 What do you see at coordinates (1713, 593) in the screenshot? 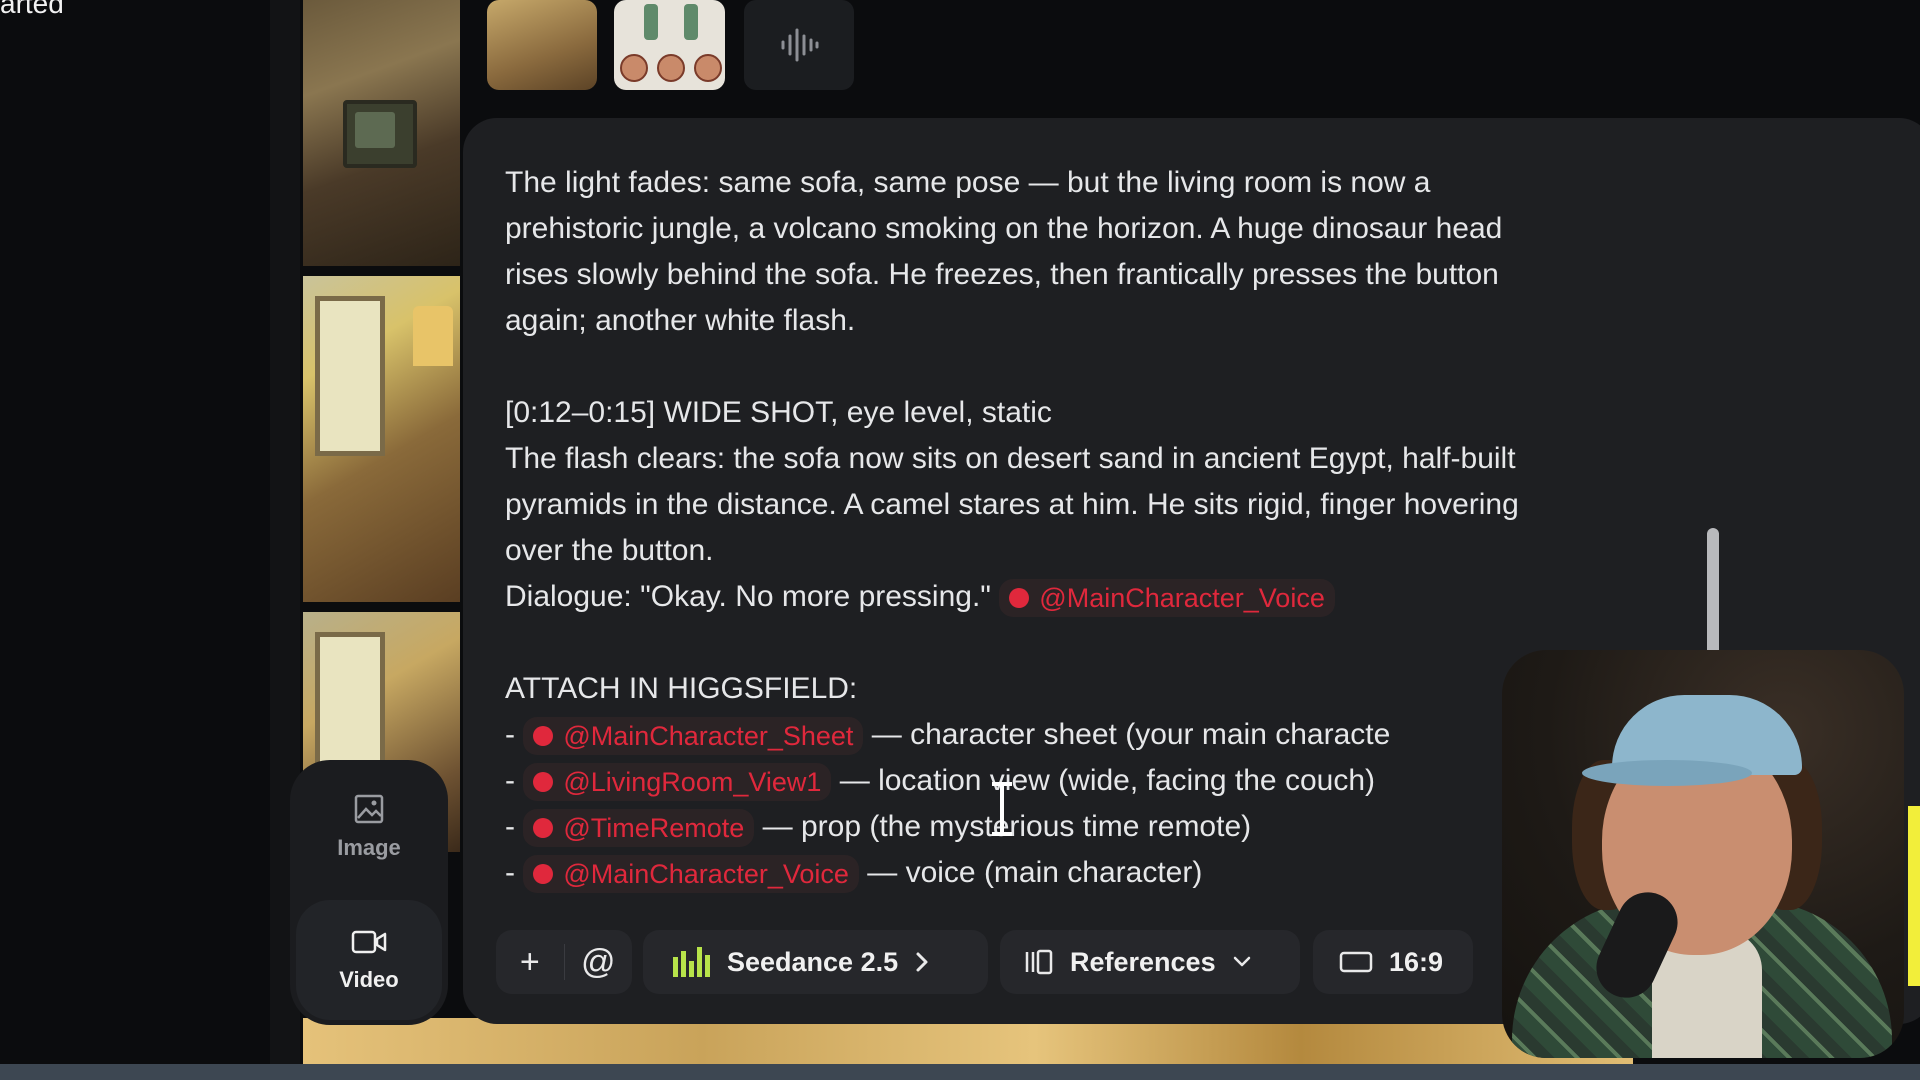
I see `prompt-scrollbar` at bounding box center [1713, 593].